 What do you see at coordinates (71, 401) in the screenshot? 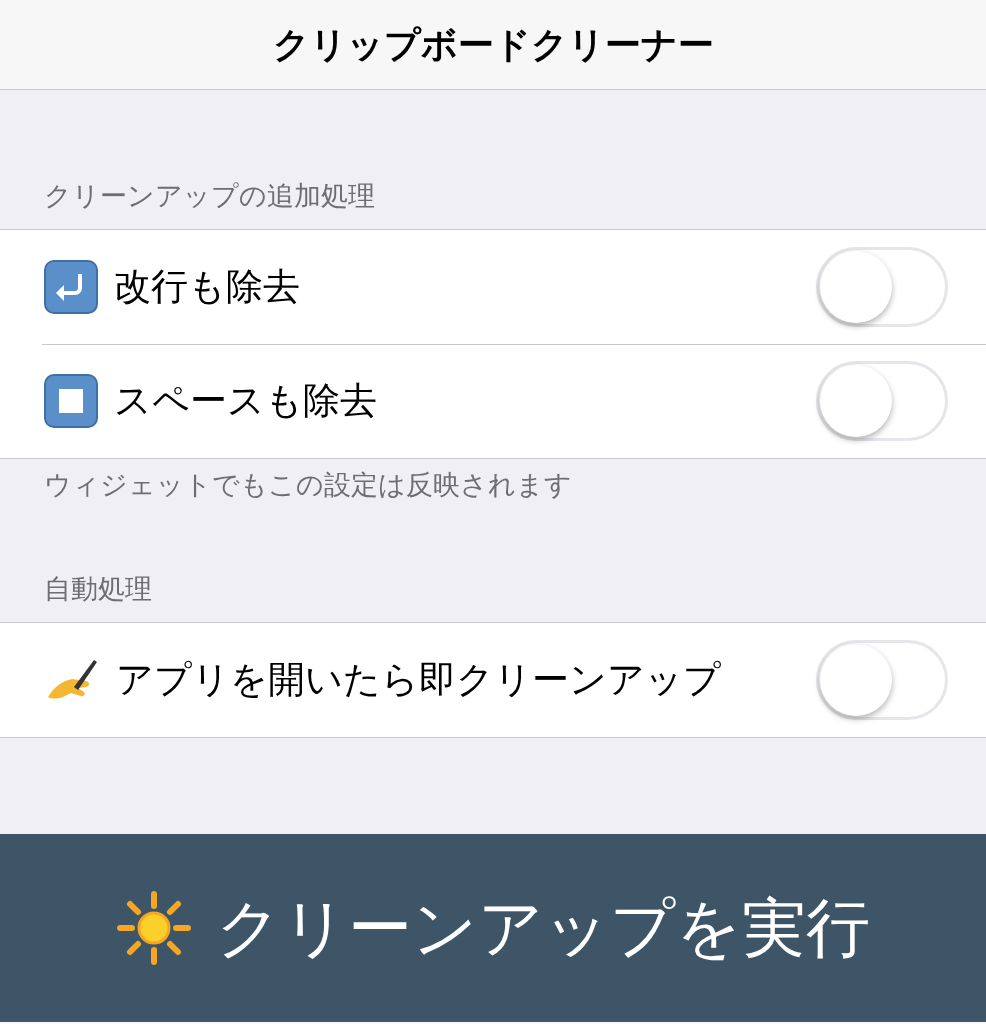
I see `stop-square-icon` at bounding box center [71, 401].